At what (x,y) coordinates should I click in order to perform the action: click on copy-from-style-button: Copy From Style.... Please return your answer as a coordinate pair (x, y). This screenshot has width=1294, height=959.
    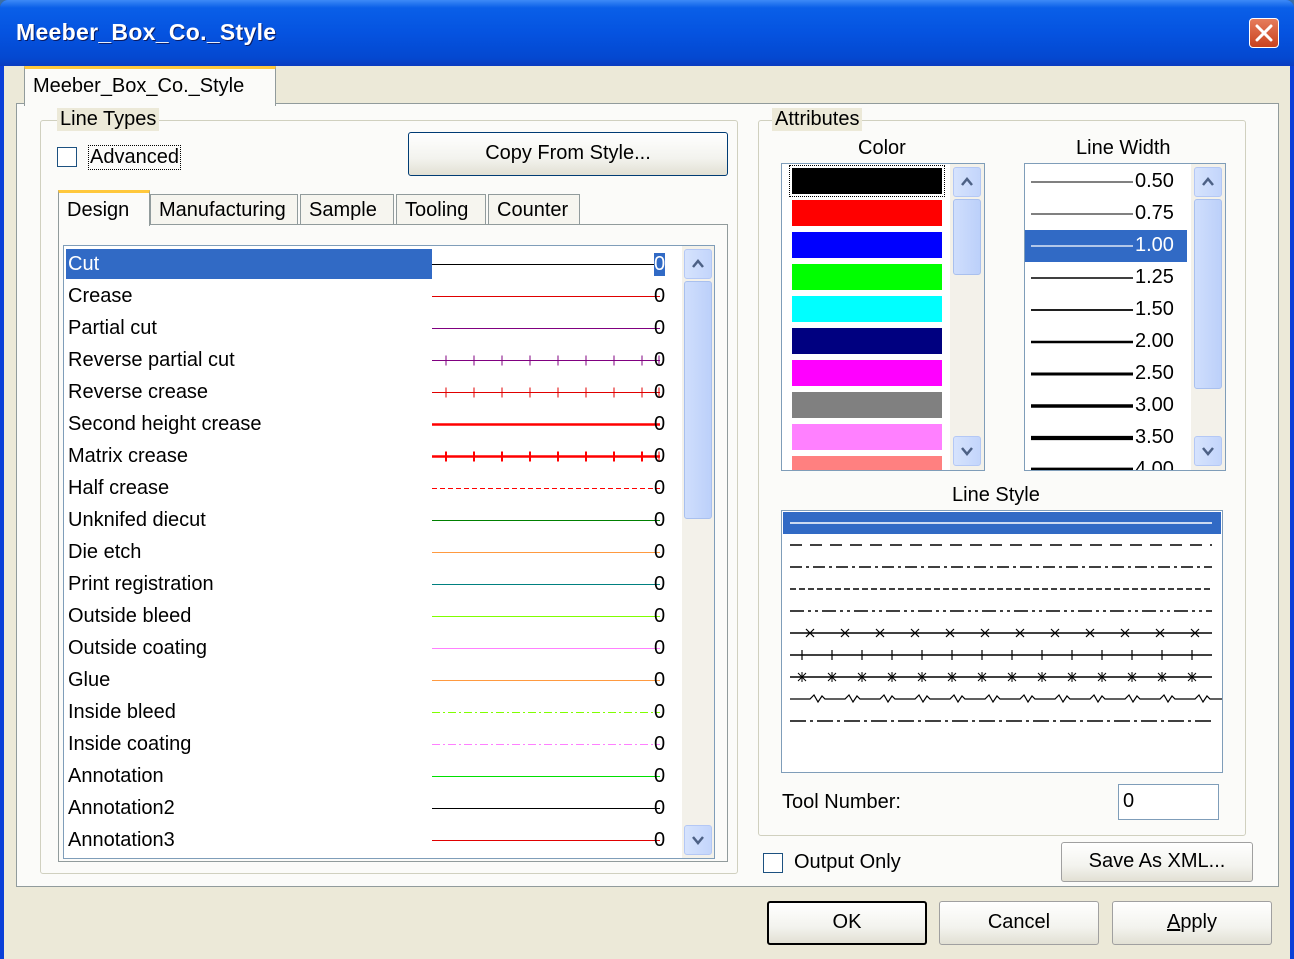
    Looking at the image, I should click on (568, 154).